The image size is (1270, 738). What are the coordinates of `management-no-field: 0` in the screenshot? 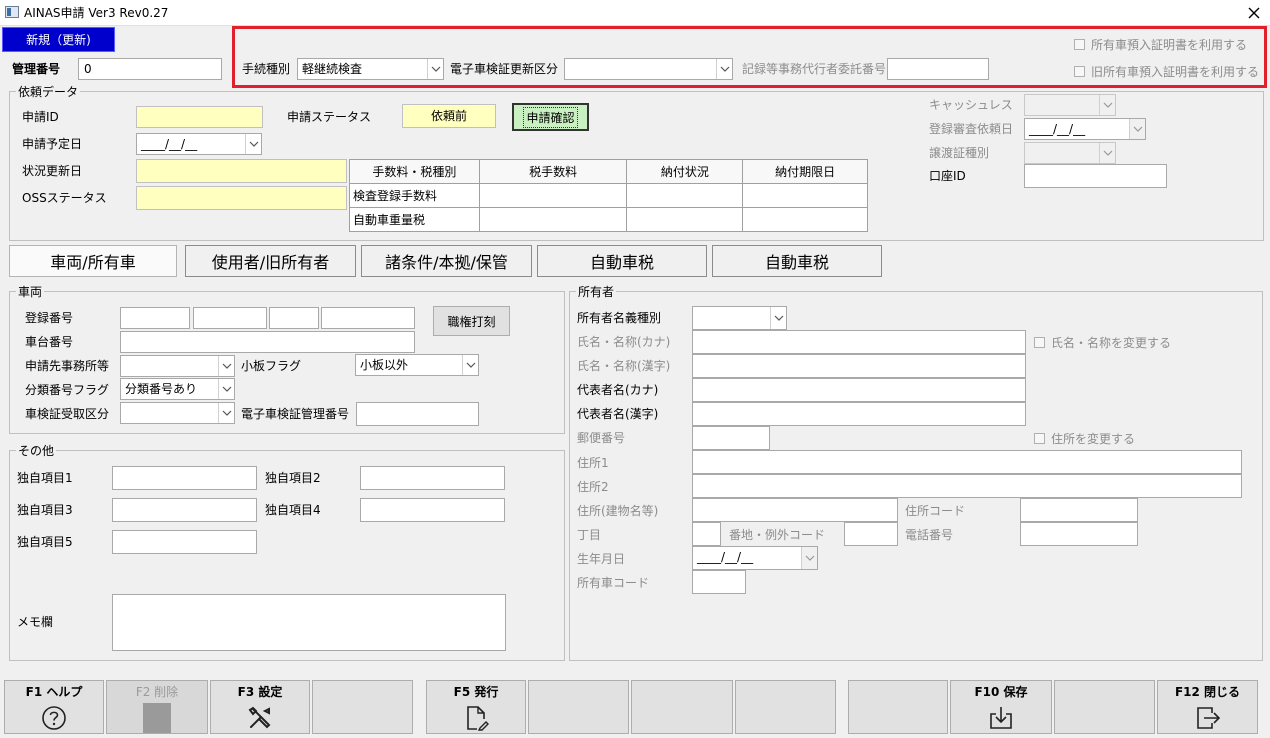 It's located at (150, 69).